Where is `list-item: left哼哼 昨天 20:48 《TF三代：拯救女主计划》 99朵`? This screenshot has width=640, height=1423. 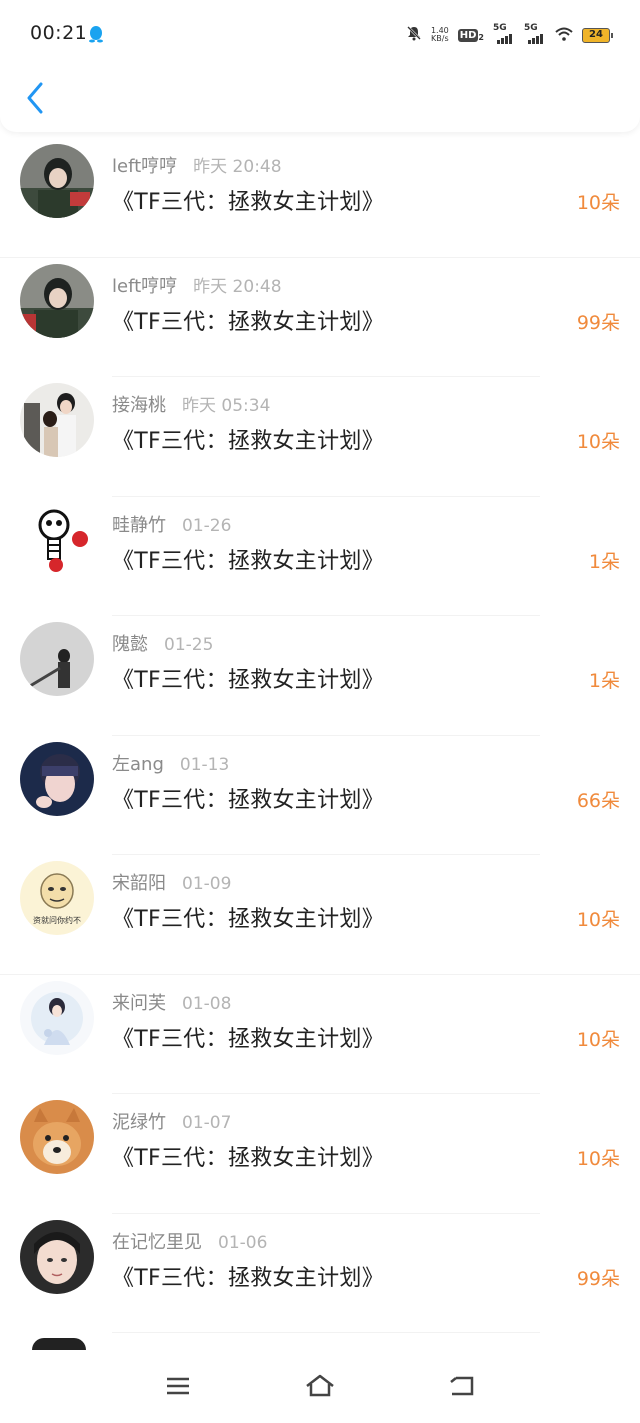
list-item: left哼哼 昨天 20:48 《TF三代：拯救女主计划》 99朵 is located at coordinates (320, 317).